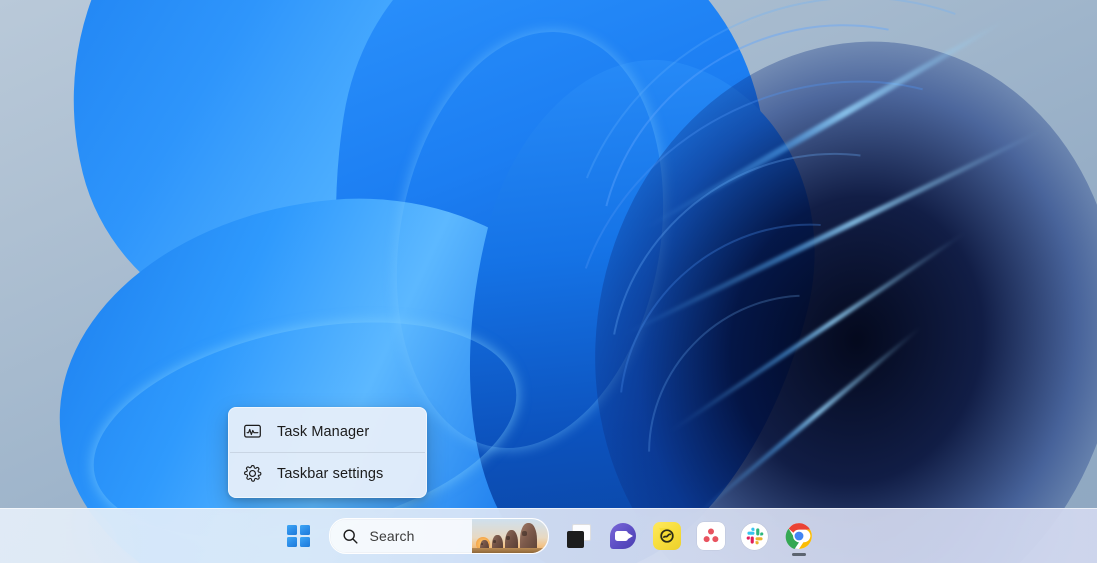 The image size is (1097, 563). I want to click on taskbar-center-group: Search, so click(549, 536).